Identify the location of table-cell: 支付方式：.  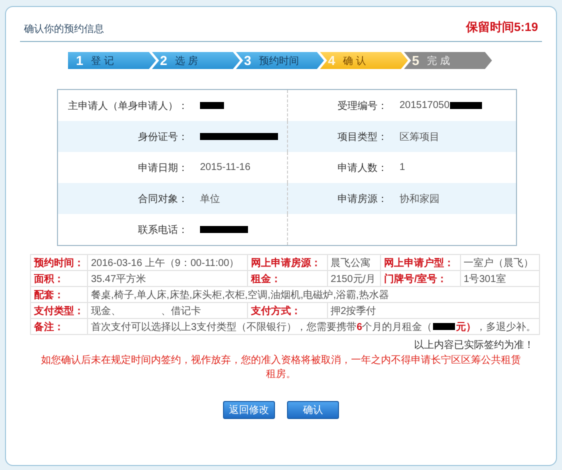
(288, 310).